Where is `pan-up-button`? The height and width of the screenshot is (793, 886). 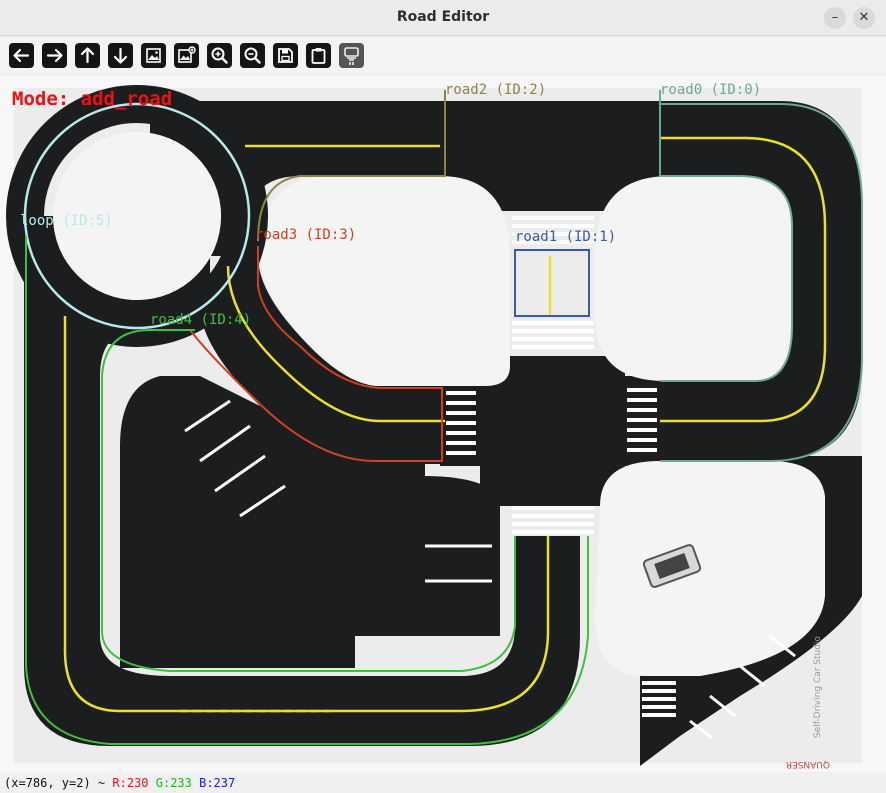
pan-up-button is located at coordinates (87, 55).